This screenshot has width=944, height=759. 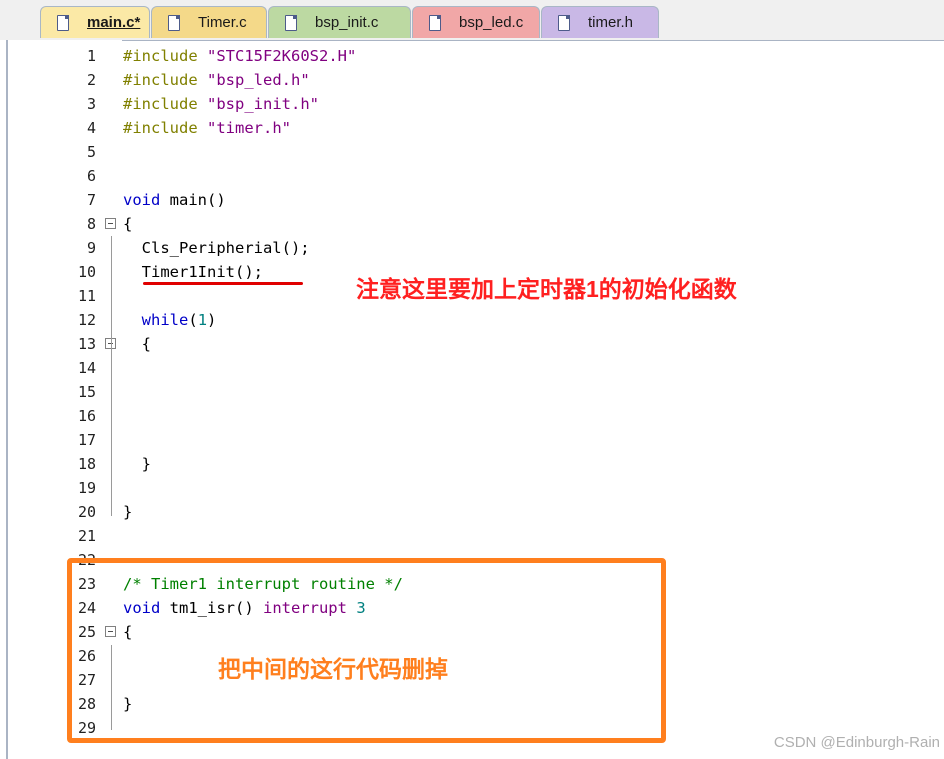 I want to click on tab-timer-c: Timer.c, so click(x=209, y=22).